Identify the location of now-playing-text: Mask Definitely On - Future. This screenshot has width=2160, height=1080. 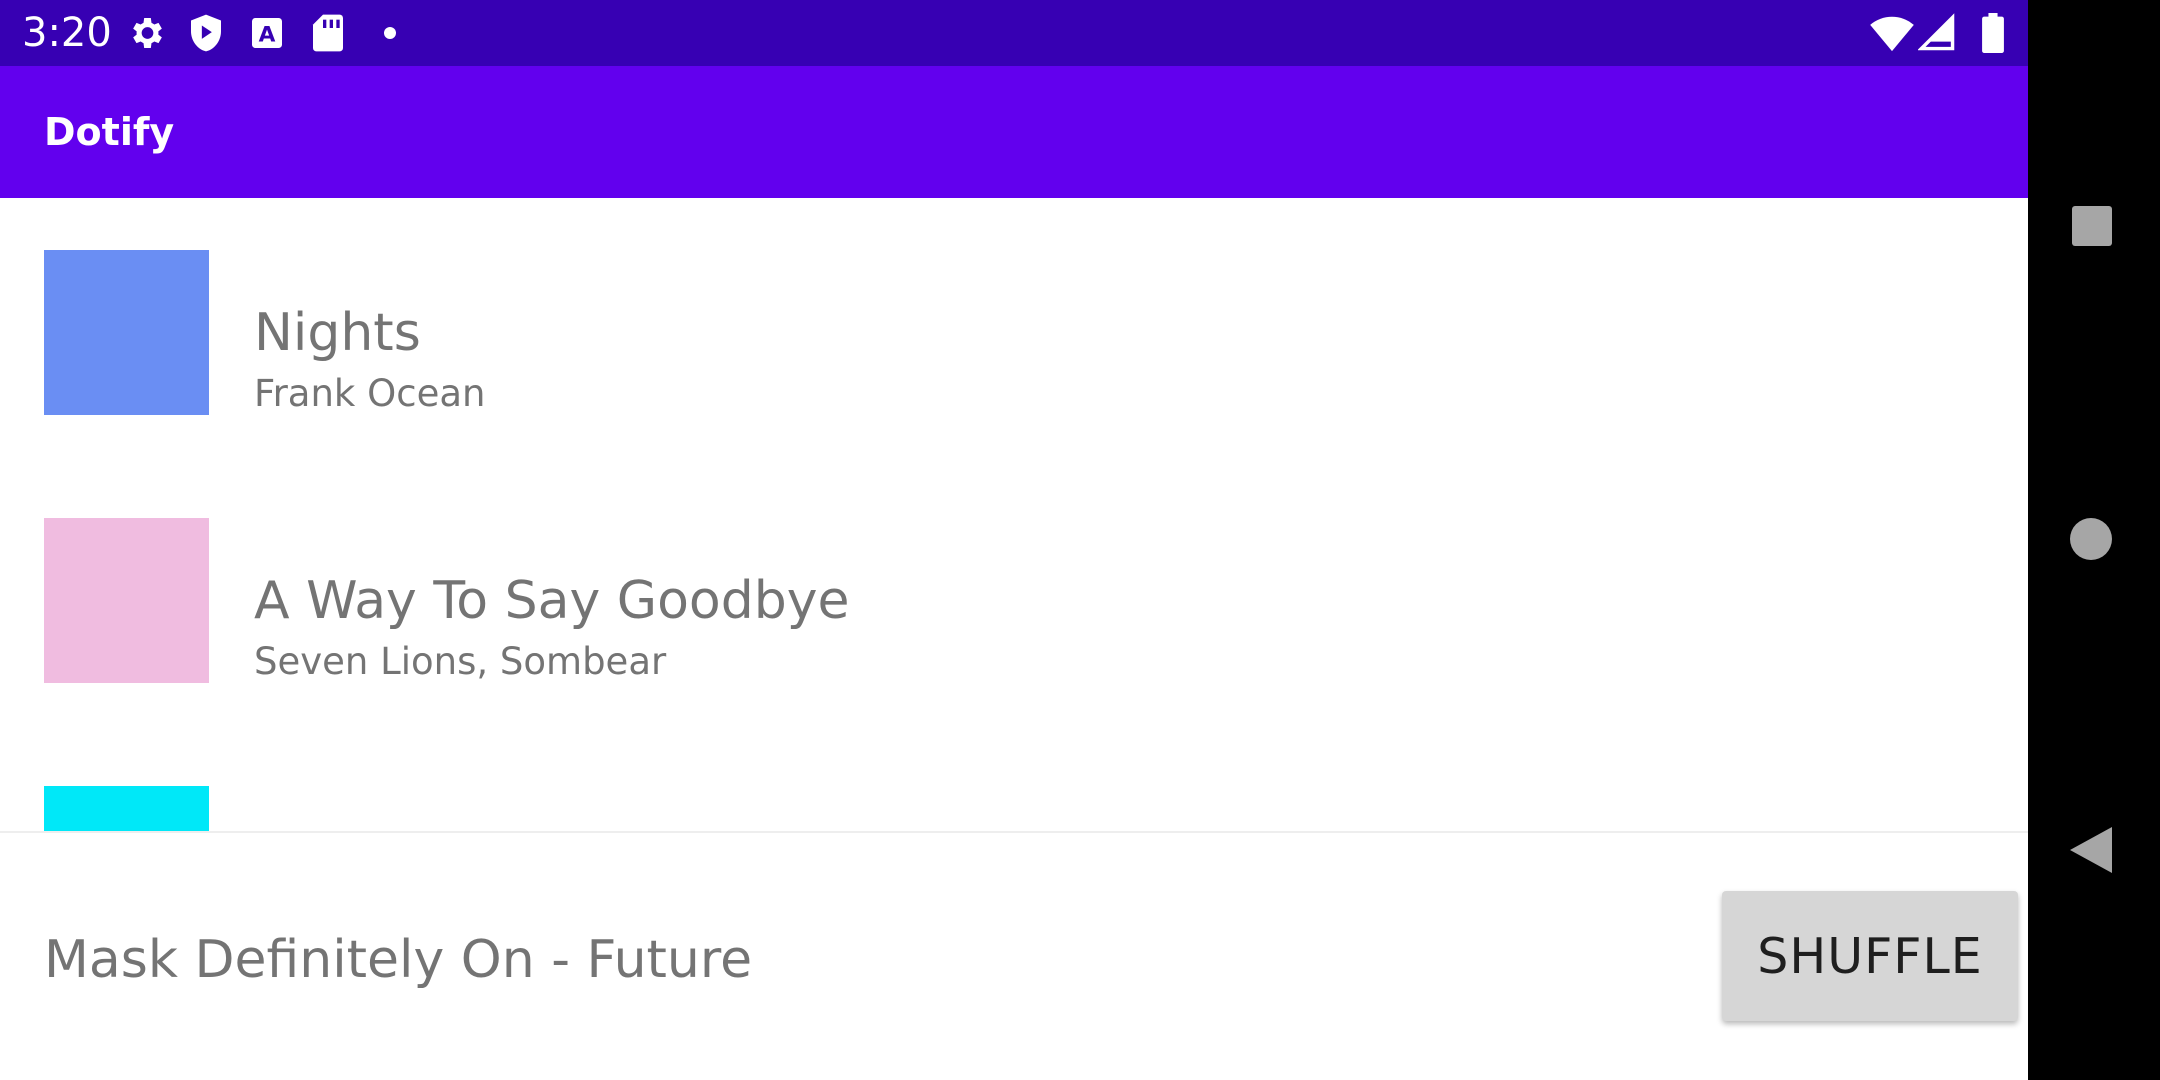
(398, 960).